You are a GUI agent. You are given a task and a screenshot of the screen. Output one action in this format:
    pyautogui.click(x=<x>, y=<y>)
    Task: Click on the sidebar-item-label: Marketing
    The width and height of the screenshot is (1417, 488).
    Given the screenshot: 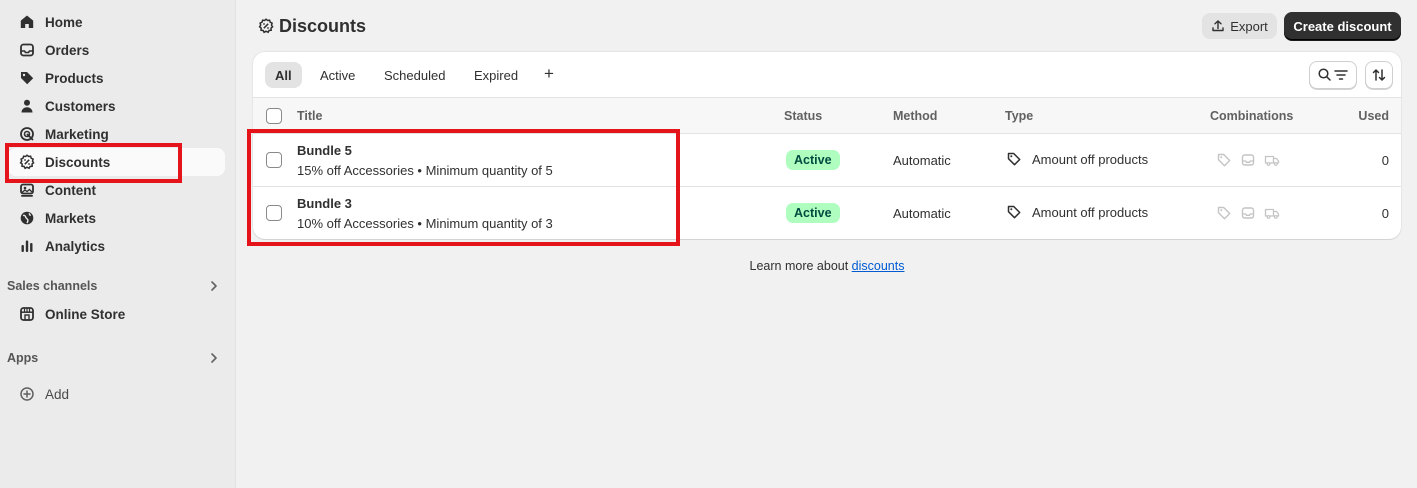 What is the action you would take?
    pyautogui.click(x=77, y=134)
    